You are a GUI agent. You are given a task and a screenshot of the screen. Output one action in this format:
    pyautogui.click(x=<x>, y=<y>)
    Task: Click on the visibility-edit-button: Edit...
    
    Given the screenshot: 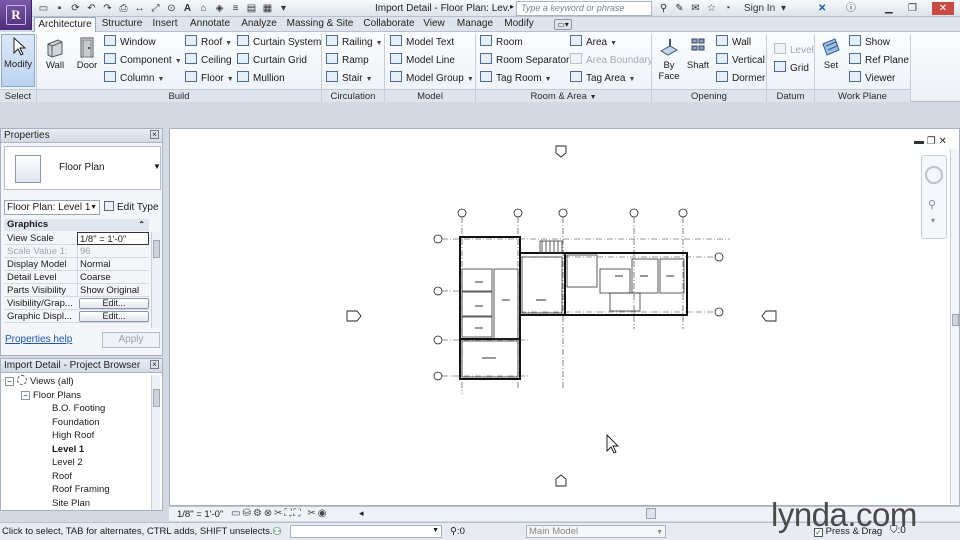 What is the action you would take?
    pyautogui.click(x=114, y=303)
    